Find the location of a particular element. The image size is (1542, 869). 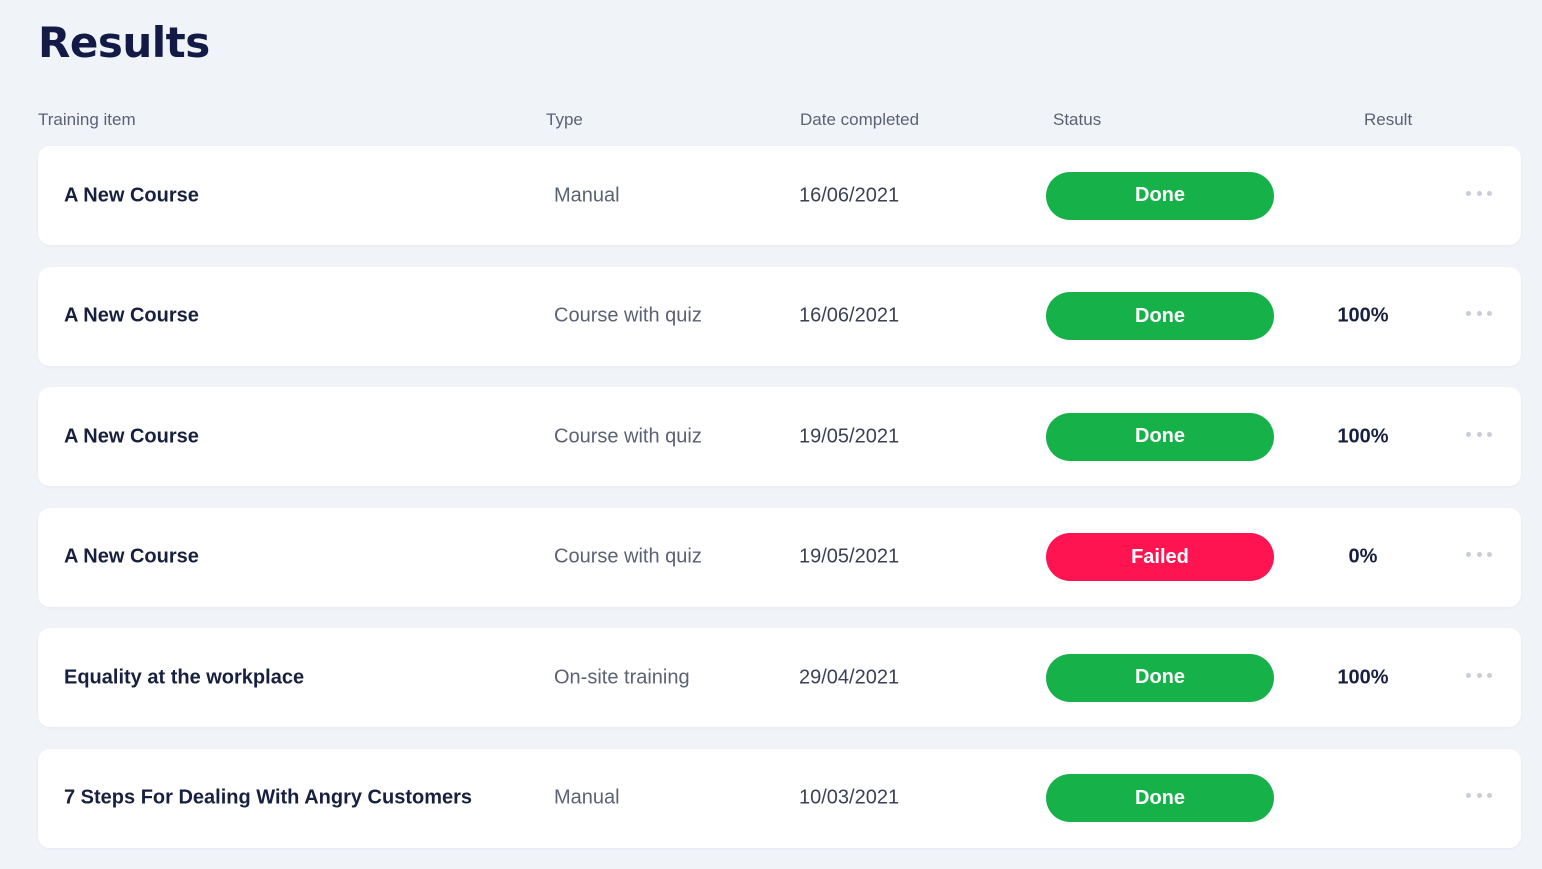

training-item-type: On-site training is located at coordinates (622, 677).